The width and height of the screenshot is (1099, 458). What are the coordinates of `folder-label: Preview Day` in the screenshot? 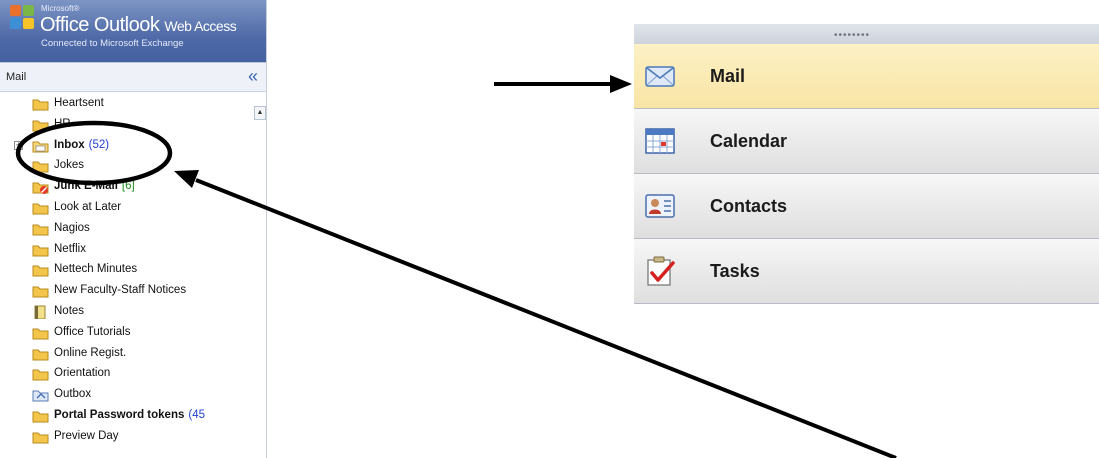 It's located at (86, 436).